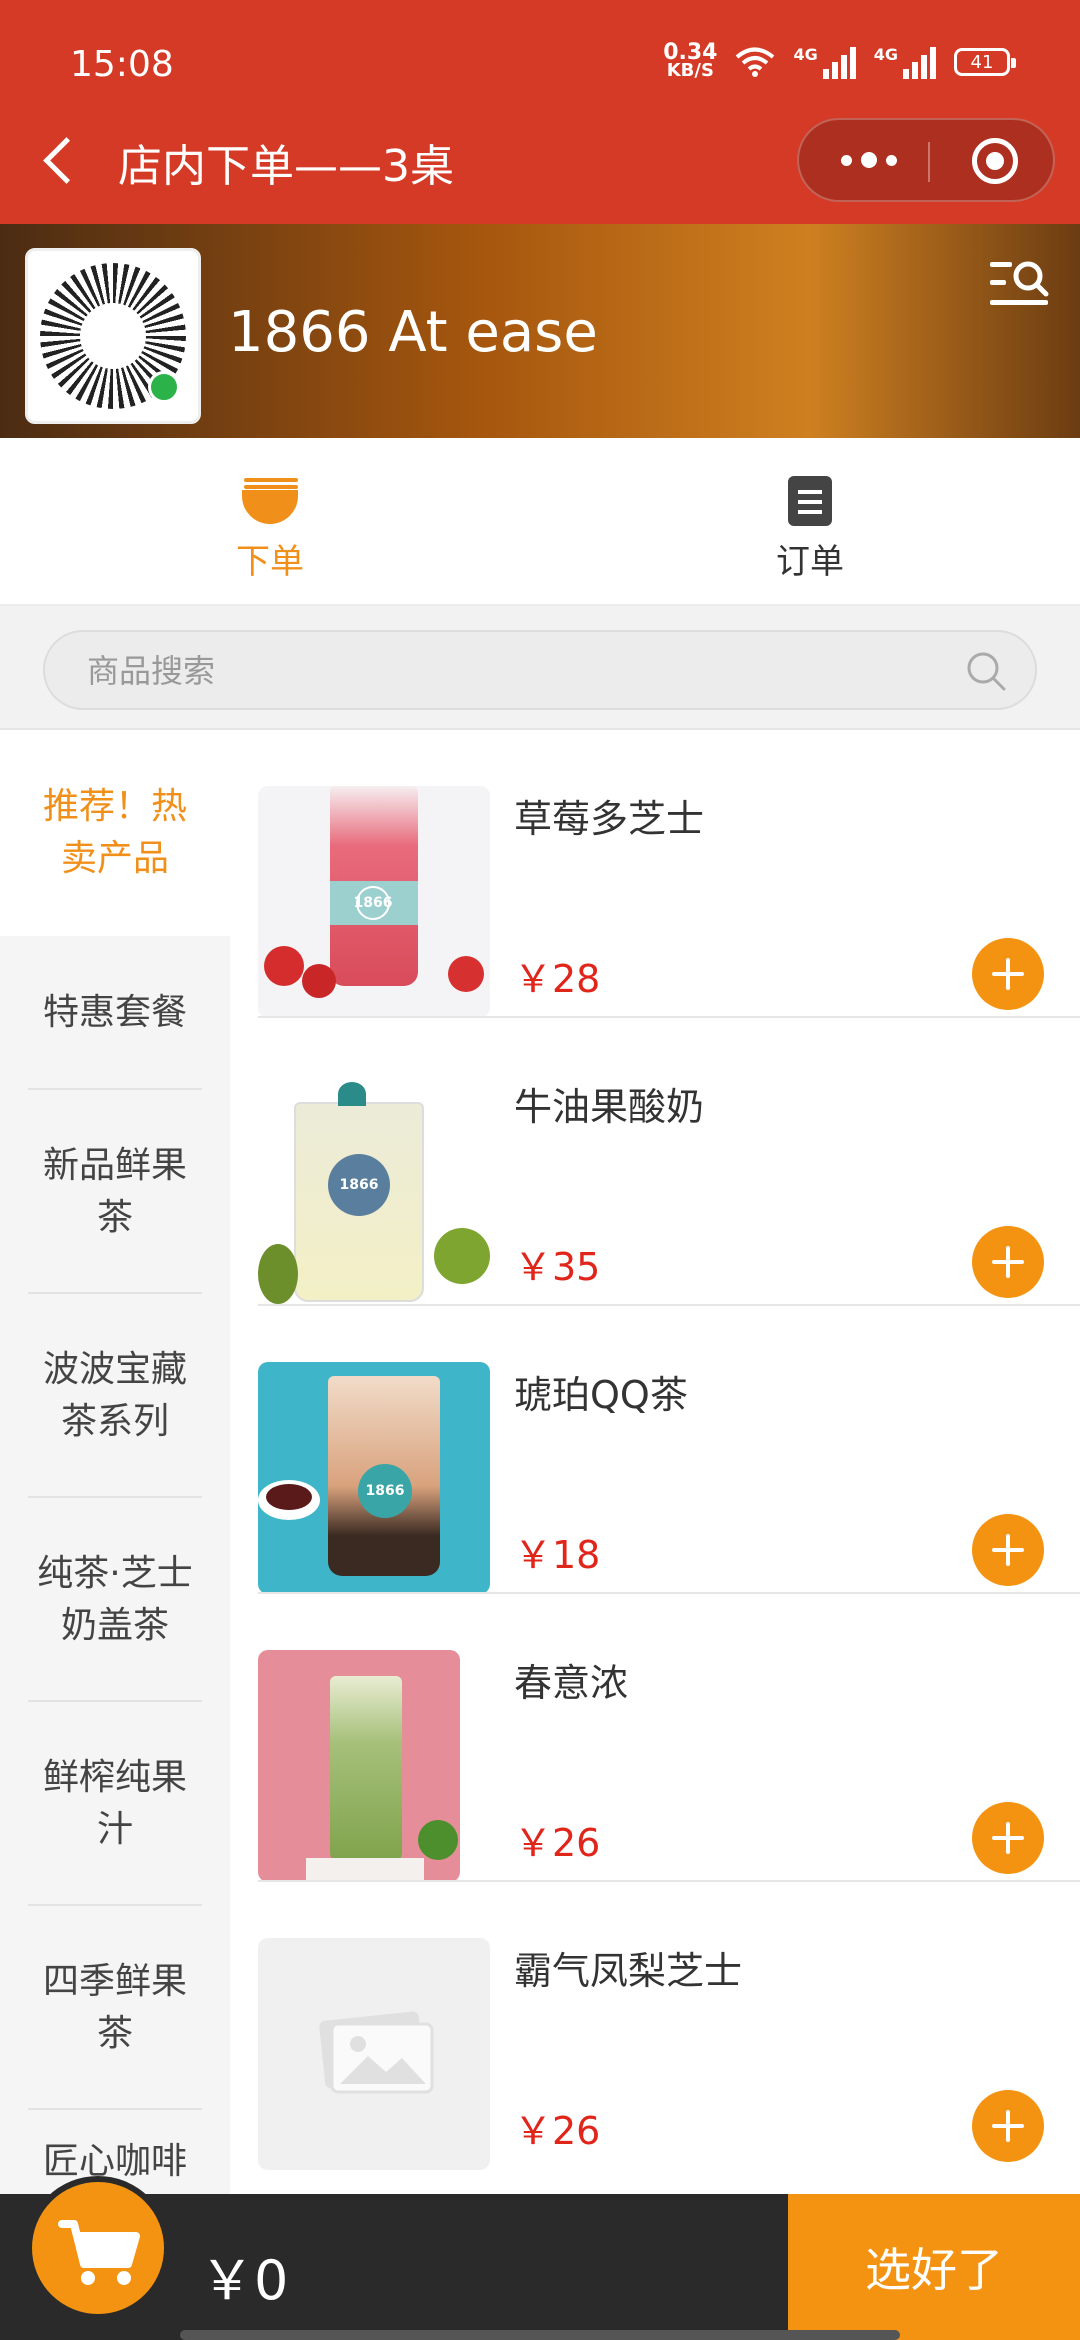 The width and height of the screenshot is (1080, 2340). What do you see at coordinates (270, 529) in the screenshot?
I see `tab-place-order: 下单` at bounding box center [270, 529].